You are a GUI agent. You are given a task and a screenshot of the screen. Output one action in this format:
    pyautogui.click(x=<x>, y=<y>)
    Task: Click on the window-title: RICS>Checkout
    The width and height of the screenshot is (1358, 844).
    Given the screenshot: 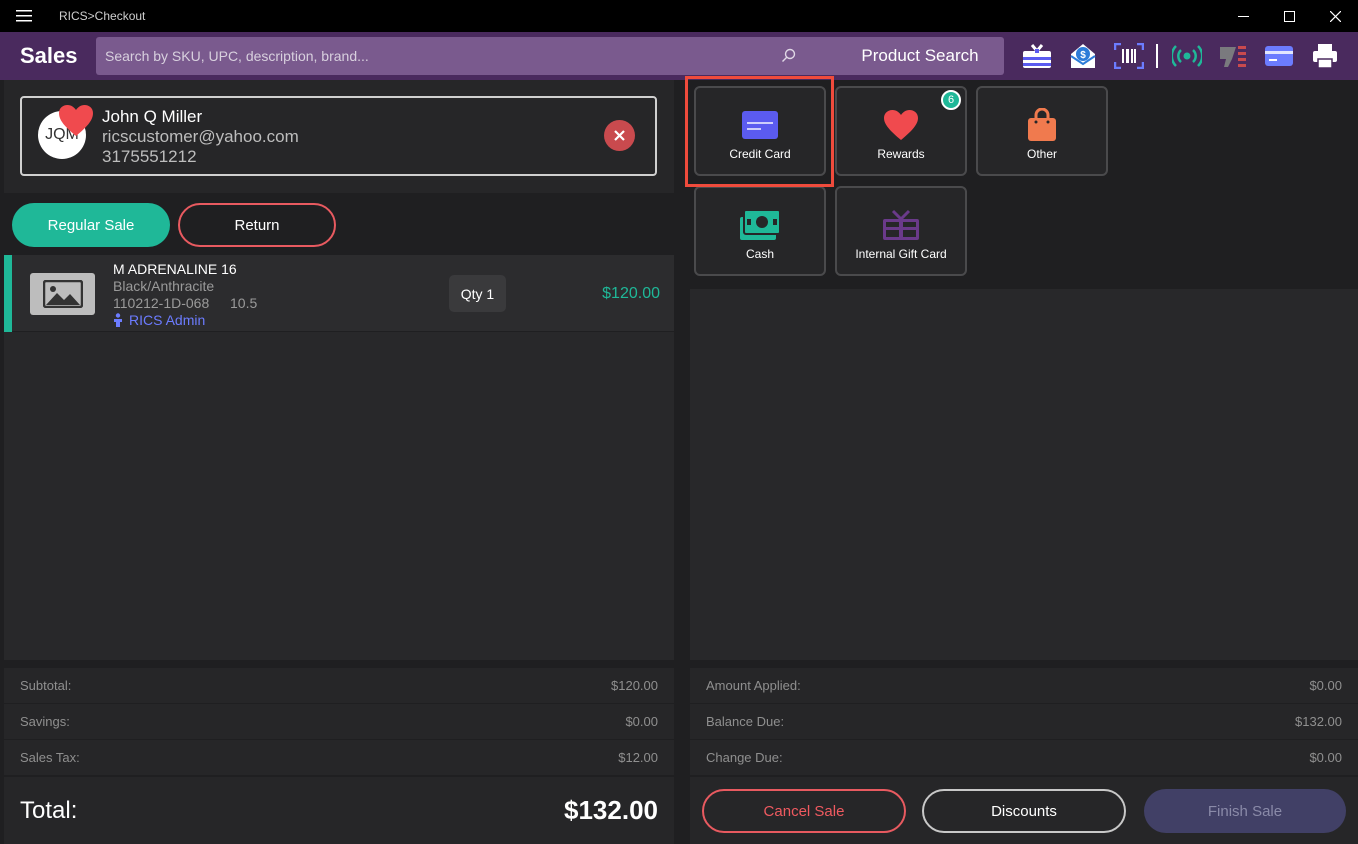 What is the action you would take?
    pyautogui.click(x=102, y=16)
    